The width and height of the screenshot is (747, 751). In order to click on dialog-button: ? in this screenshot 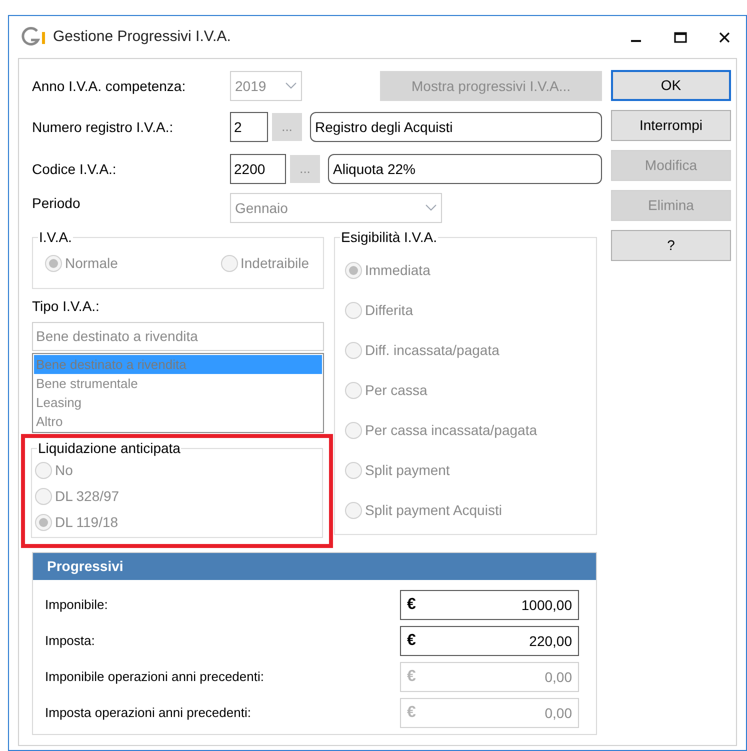, I will do `click(671, 245)`.